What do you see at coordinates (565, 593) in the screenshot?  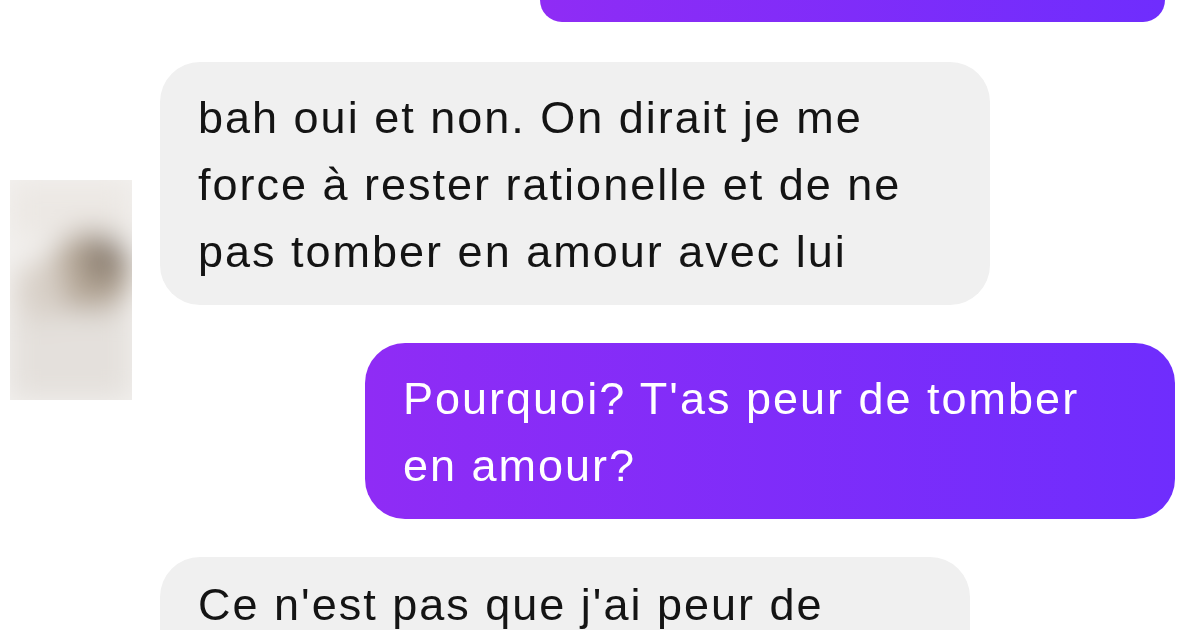 I see `message-bubble: Ce n'est pas que j'ai peur de` at bounding box center [565, 593].